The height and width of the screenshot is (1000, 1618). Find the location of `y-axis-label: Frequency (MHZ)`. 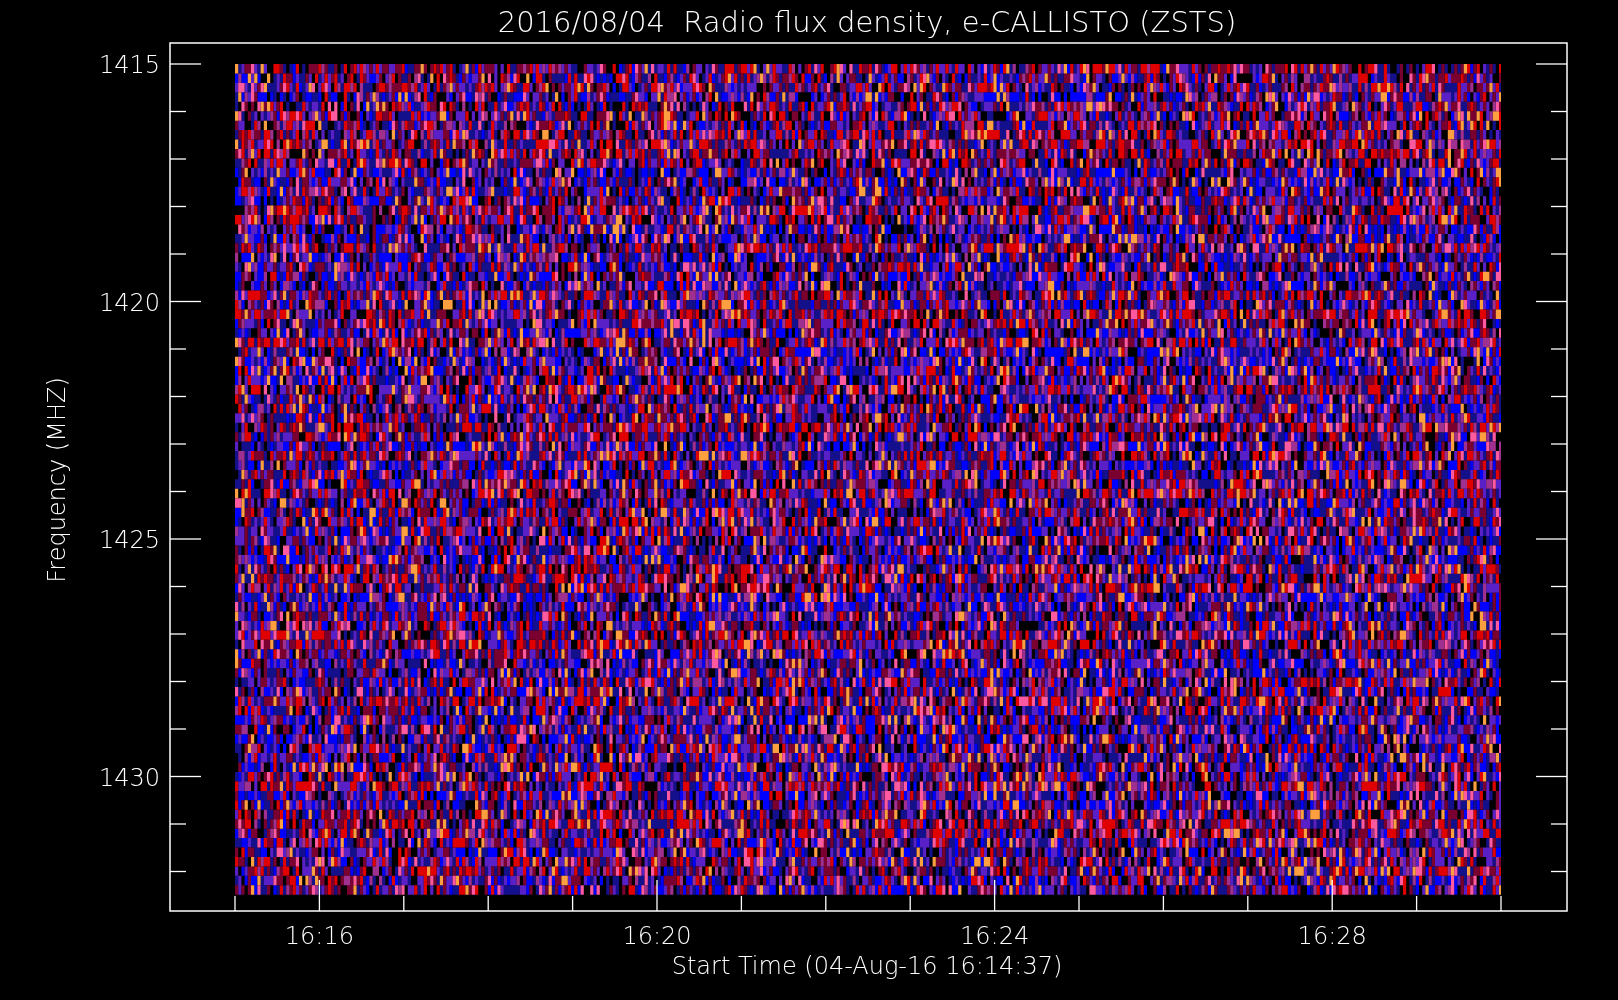

y-axis-label: Frequency (MHZ) is located at coordinates (57, 480).